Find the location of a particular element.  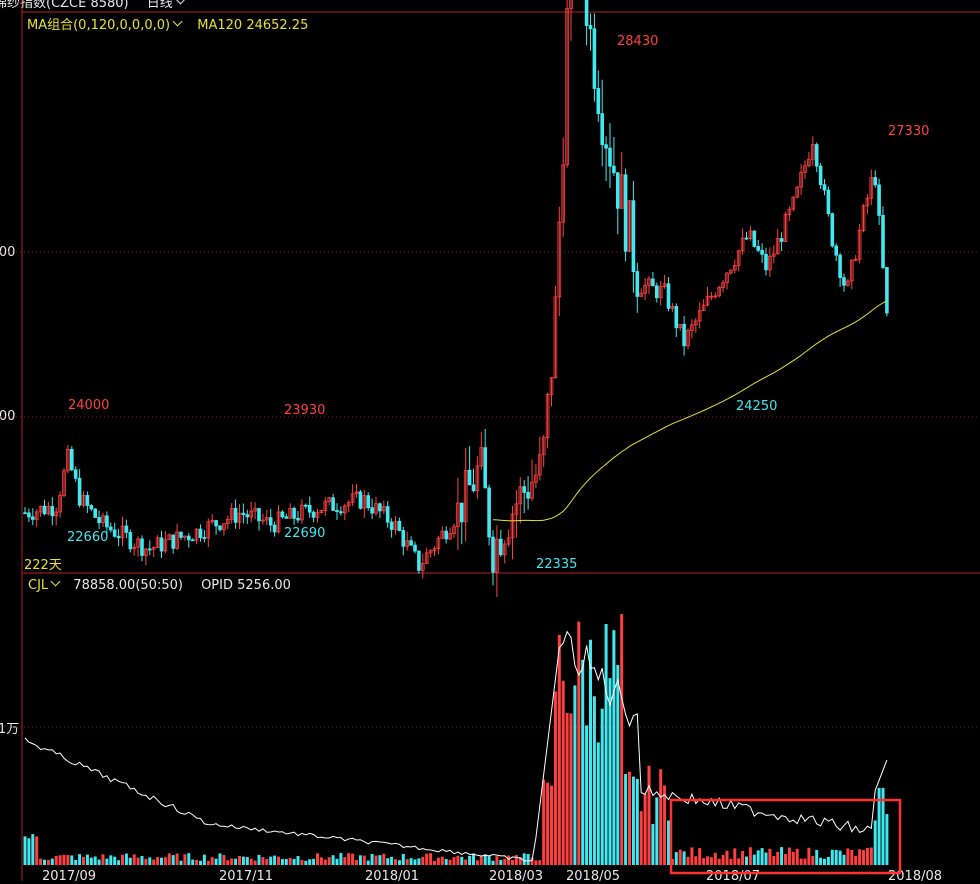

ma120-line is located at coordinates (690, 411).